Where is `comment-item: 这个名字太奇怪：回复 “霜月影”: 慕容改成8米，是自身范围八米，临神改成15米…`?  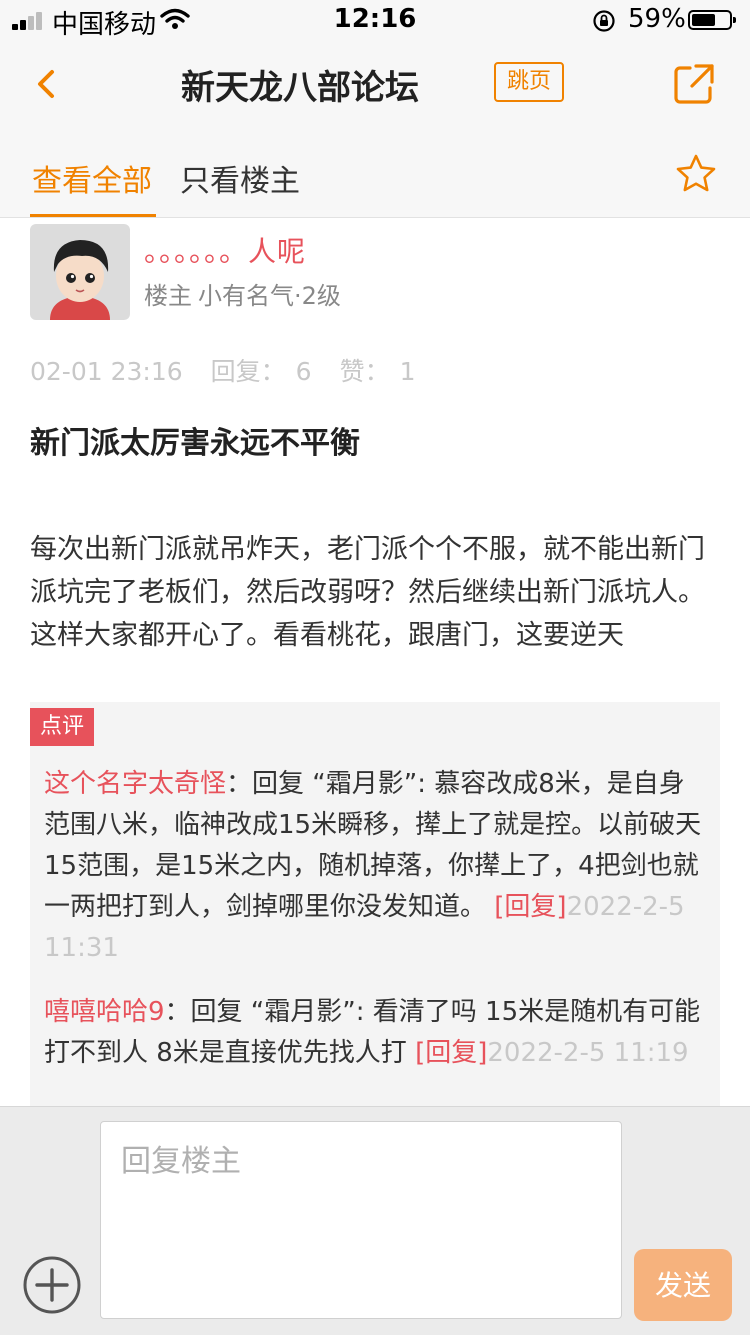
comment-item: 这个名字太奇怪：回复 “霜月影”: 慕容改成8米，是自身范围八米，临神改成15米… is located at coordinates (374, 866).